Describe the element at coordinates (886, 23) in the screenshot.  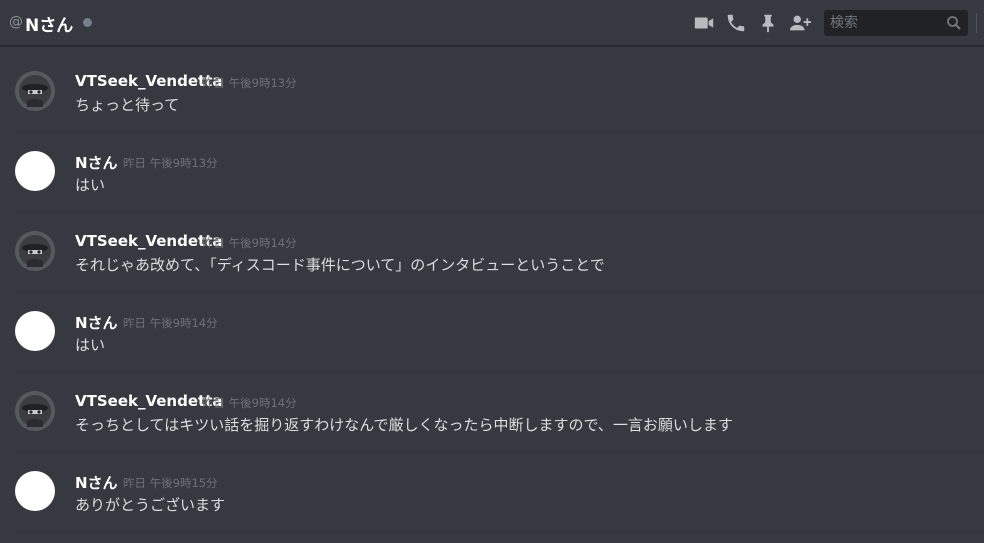
I see `search-input` at that location.